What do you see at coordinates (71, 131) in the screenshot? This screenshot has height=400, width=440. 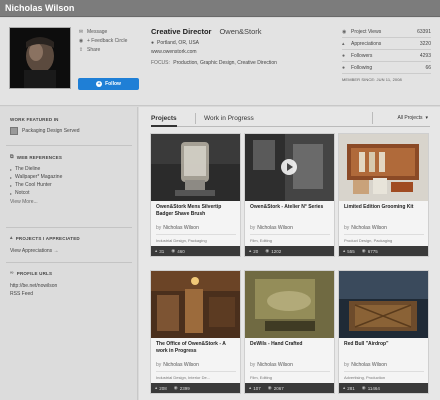 I see `featured-item: Packaging Design Served` at bounding box center [71, 131].